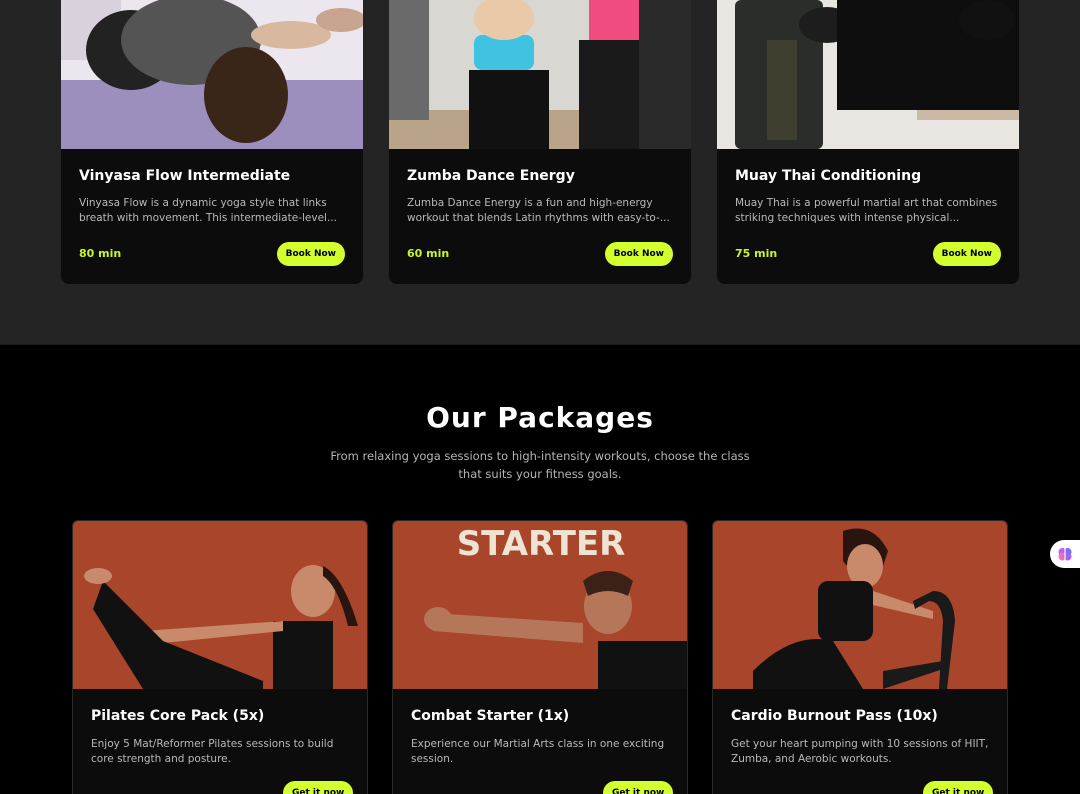 Image resolution: width=1080 pixels, height=794 pixels. I want to click on class-title: Zumba Dance Energy, so click(491, 176).